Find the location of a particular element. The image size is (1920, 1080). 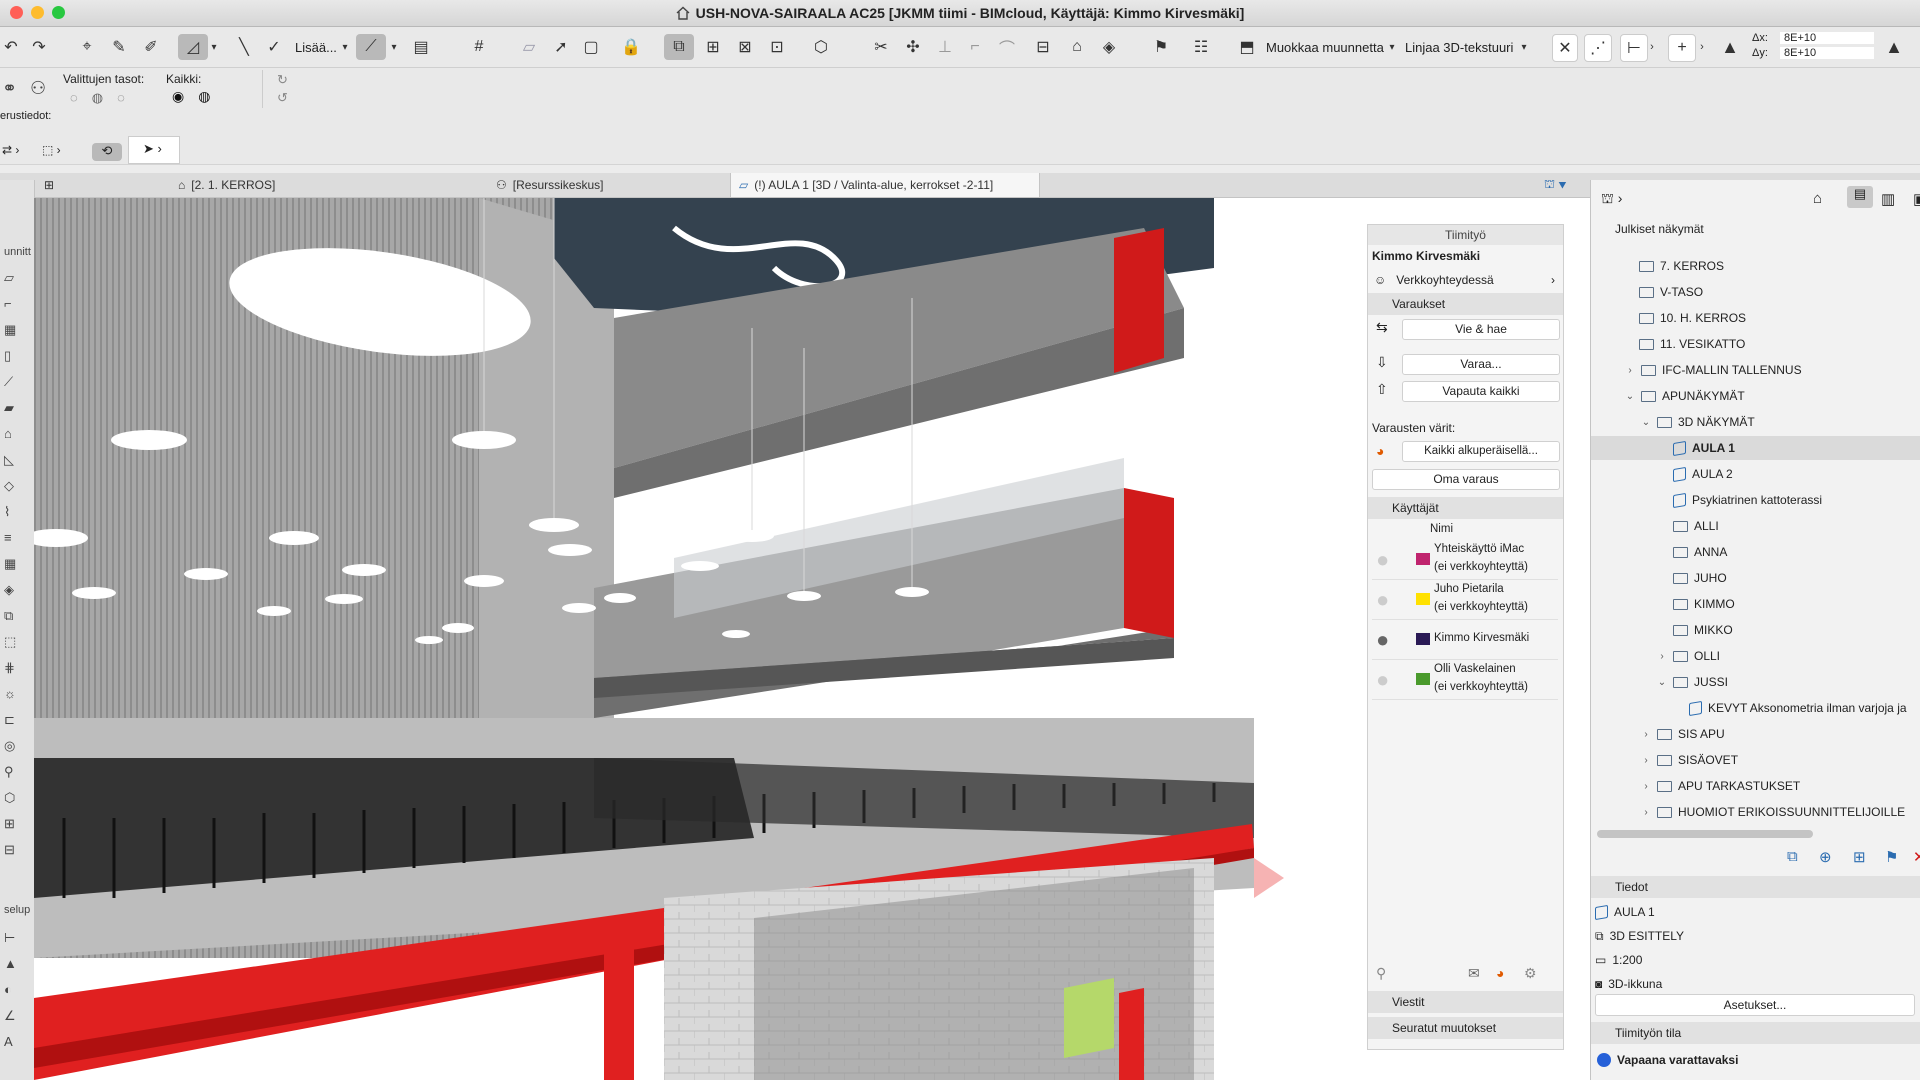

view-map-icon: ▤ is located at coordinates (1860, 197).